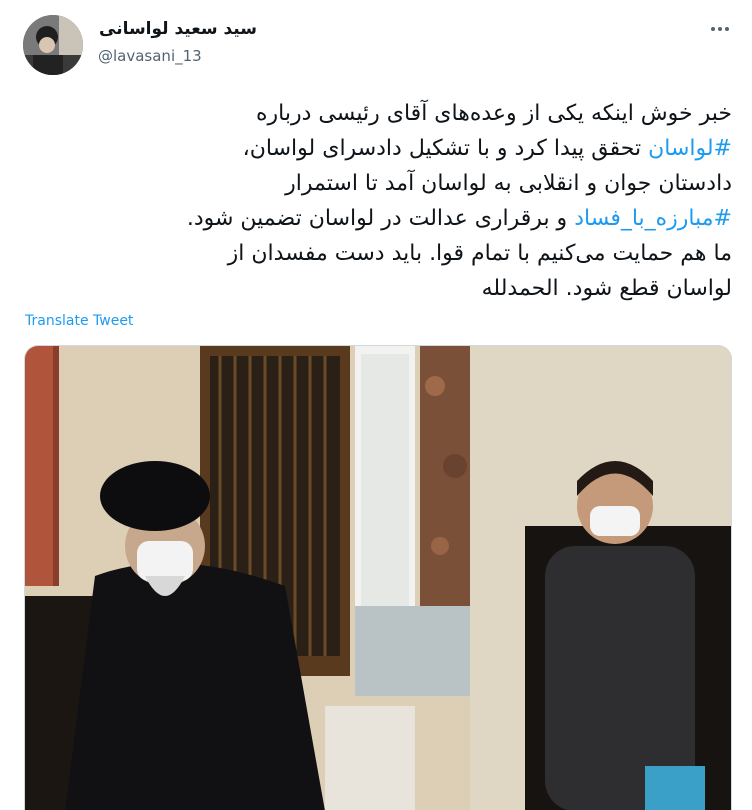 The width and height of the screenshot is (752, 810). I want to click on author-display-name: سید سعید لواسانی, so click(178, 29).